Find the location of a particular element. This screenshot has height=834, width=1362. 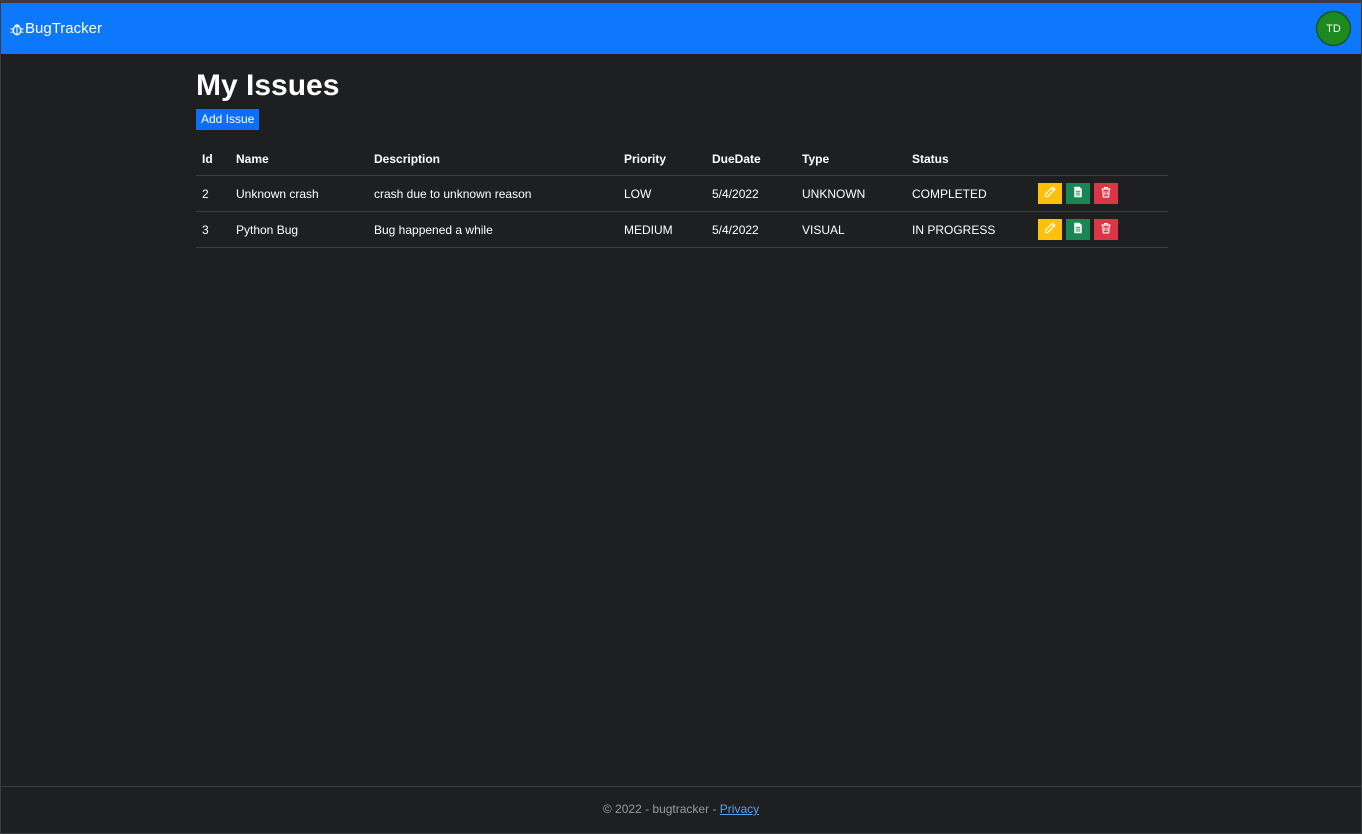

navbar: BugTracker TD is located at coordinates (681, 28).